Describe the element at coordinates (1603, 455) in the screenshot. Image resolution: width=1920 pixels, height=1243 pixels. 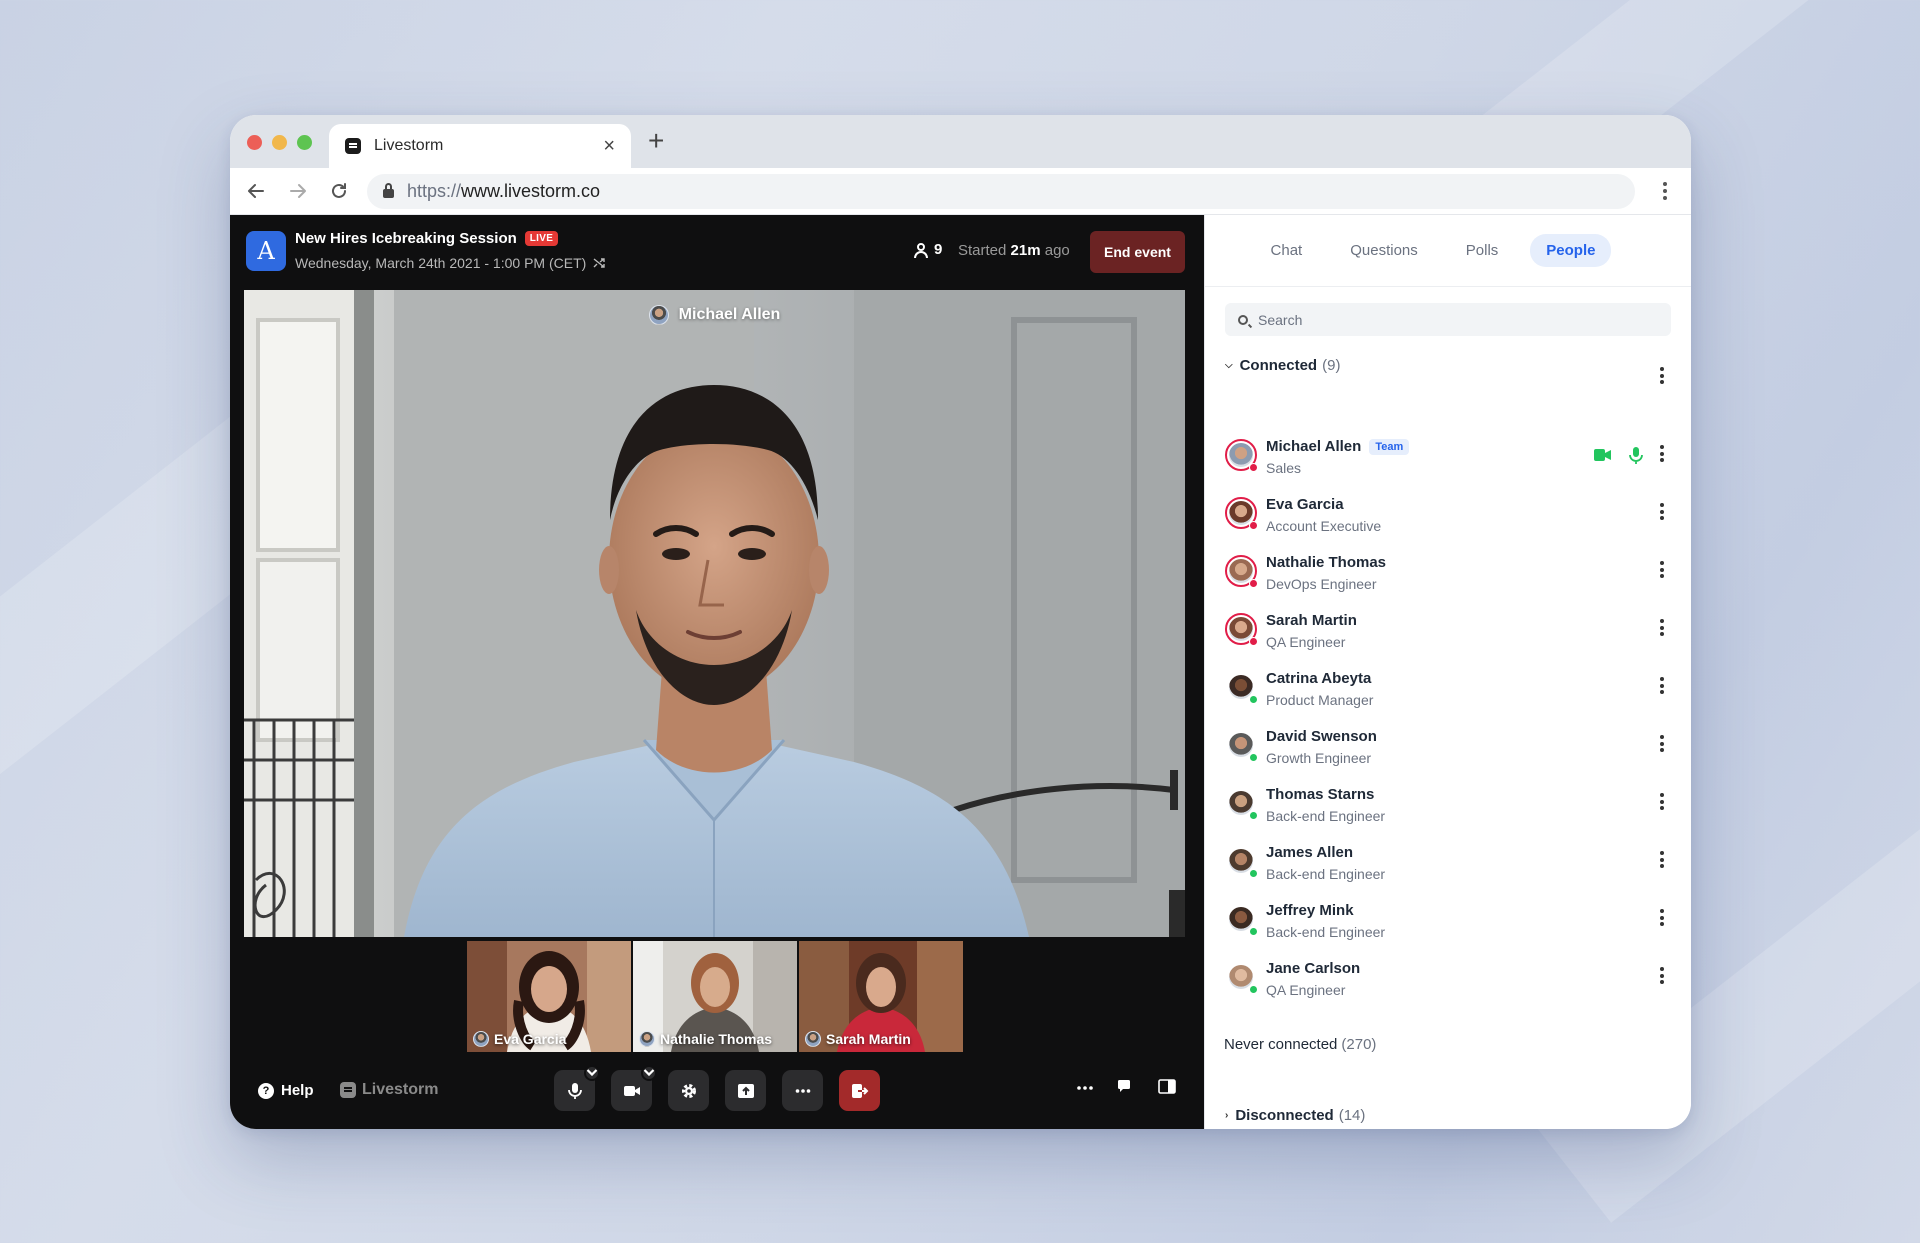
I see `camera-on-icon` at that location.